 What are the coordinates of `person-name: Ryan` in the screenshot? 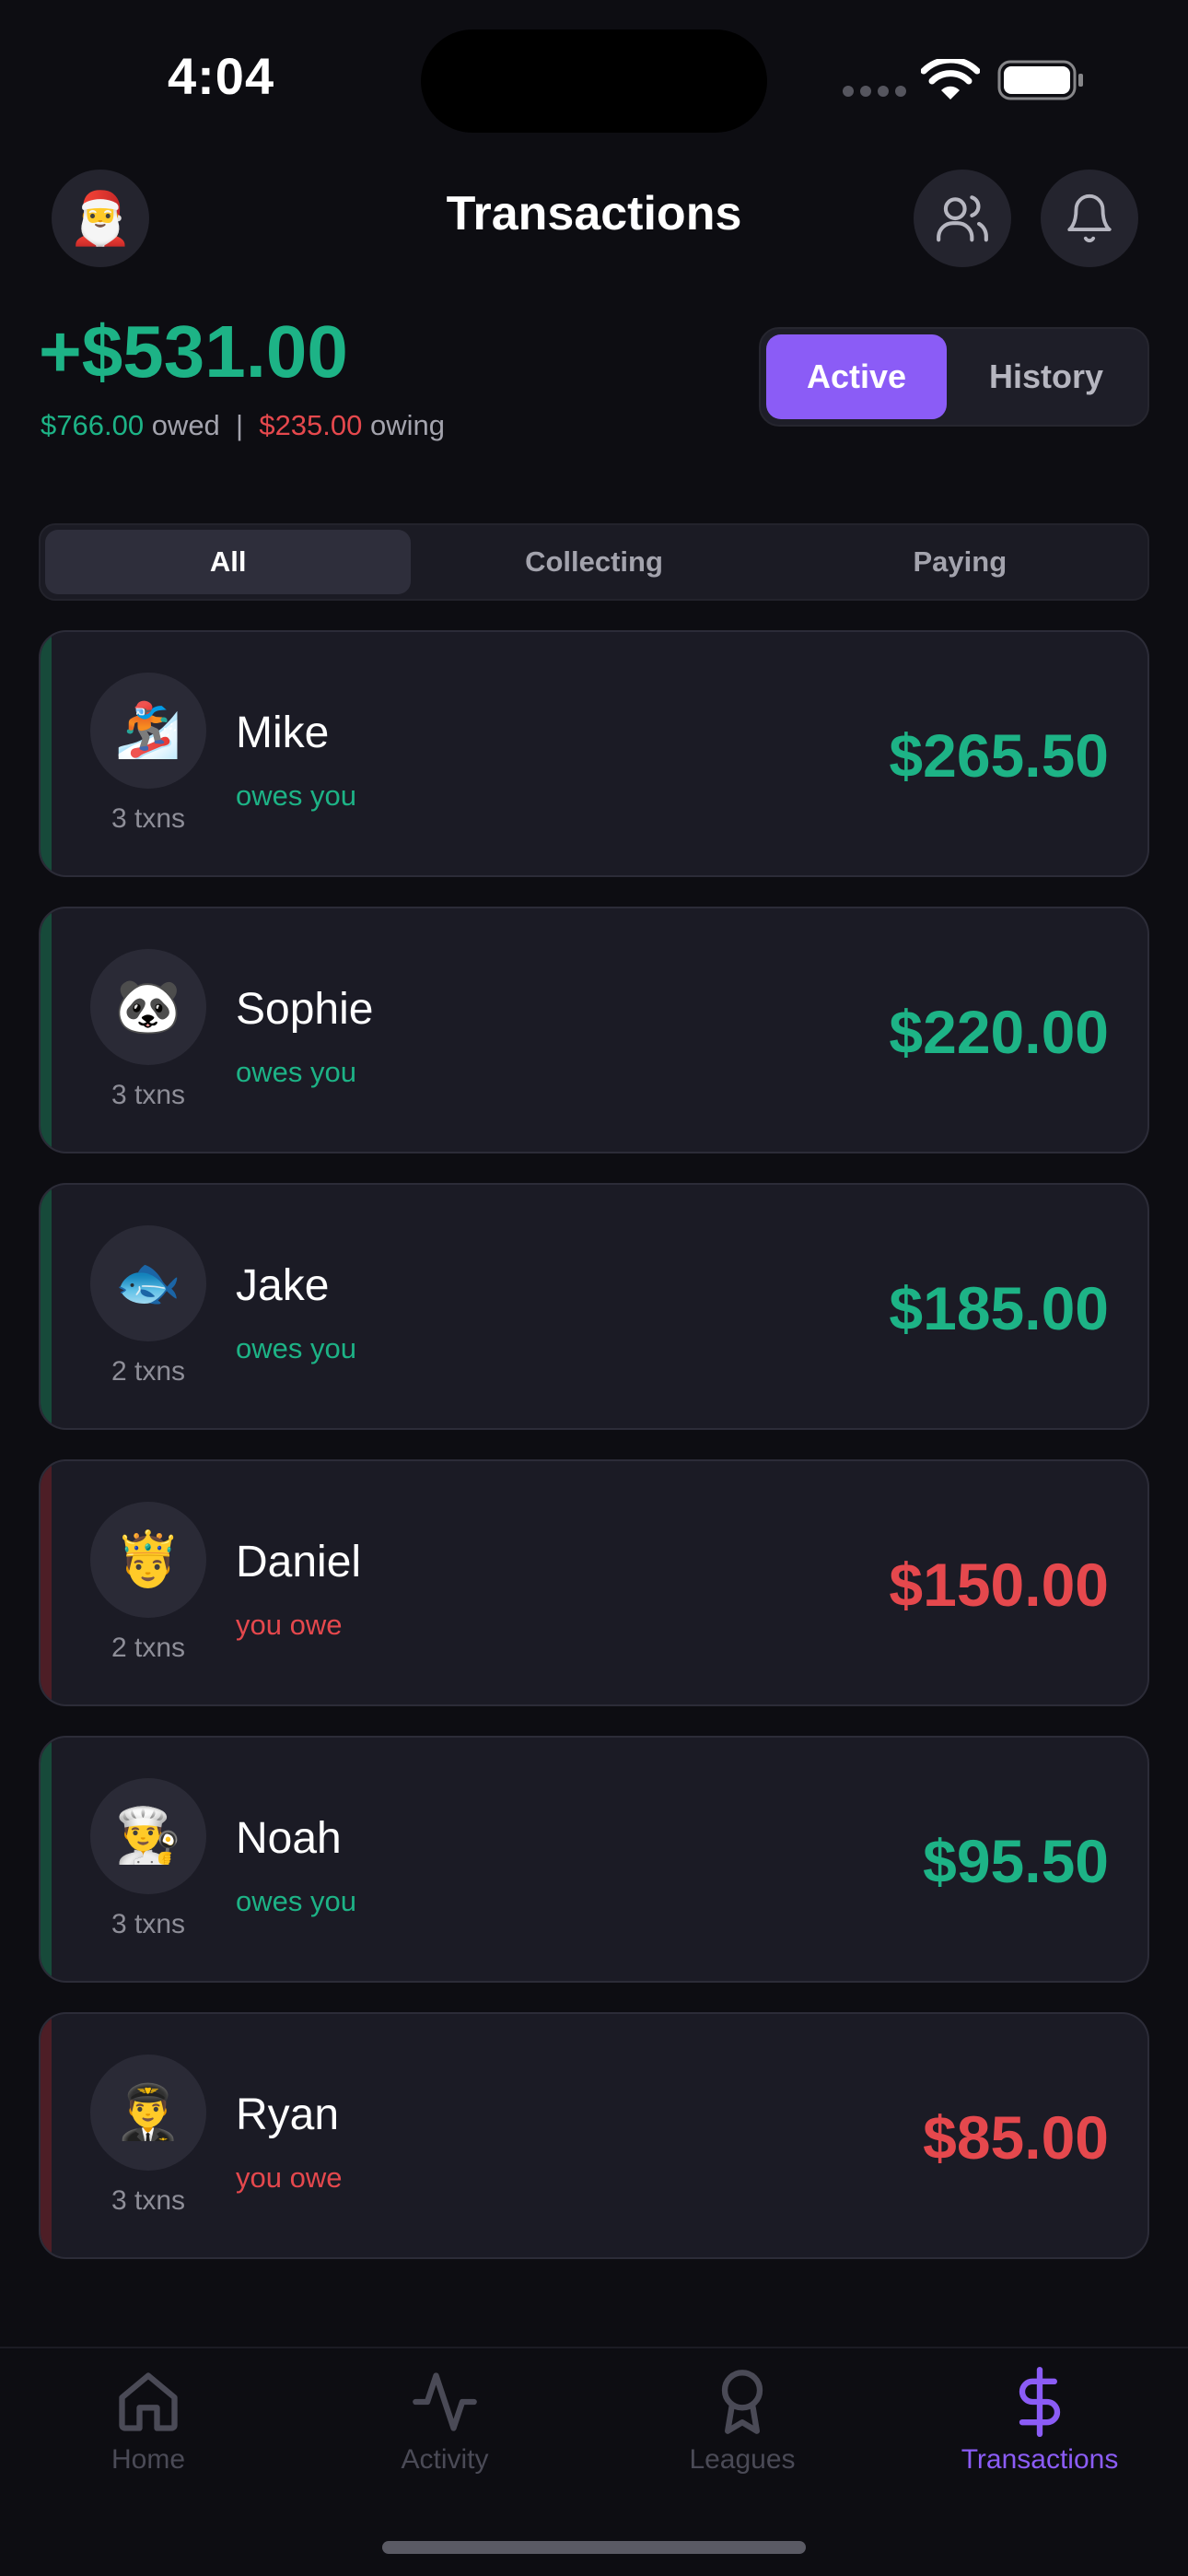 It's located at (288, 2114).